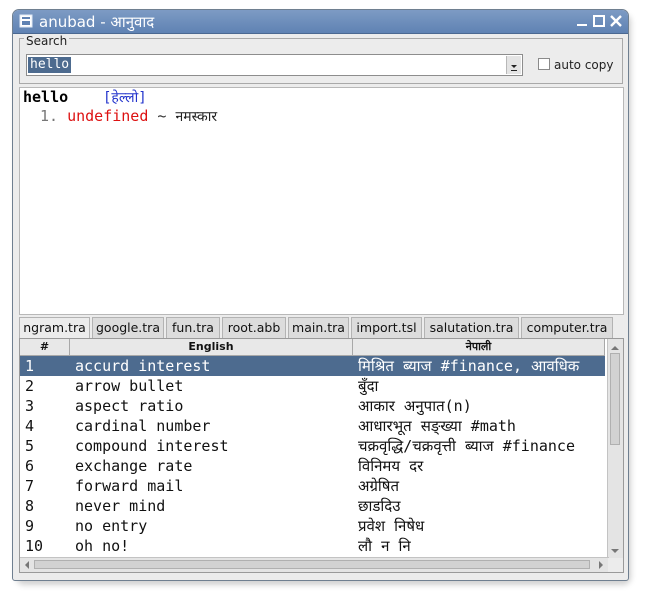  What do you see at coordinates (129, 386) in the screenshot?
I see `cell-english: arrow bullet` at bounding box center [129, 386].